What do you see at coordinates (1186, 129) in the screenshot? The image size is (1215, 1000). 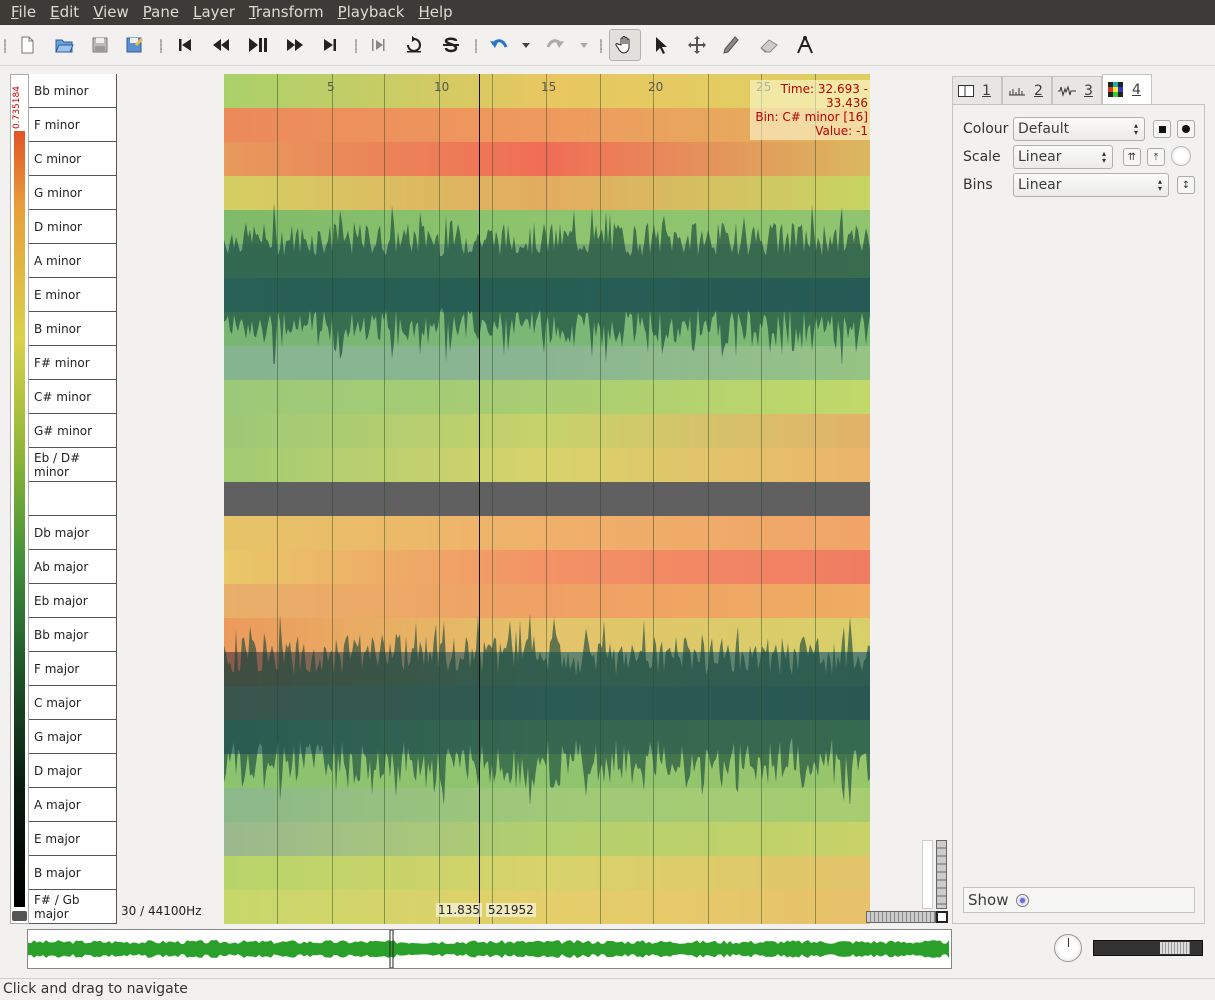 I see `colour-circle-button` at bounding box center [1186, 129].